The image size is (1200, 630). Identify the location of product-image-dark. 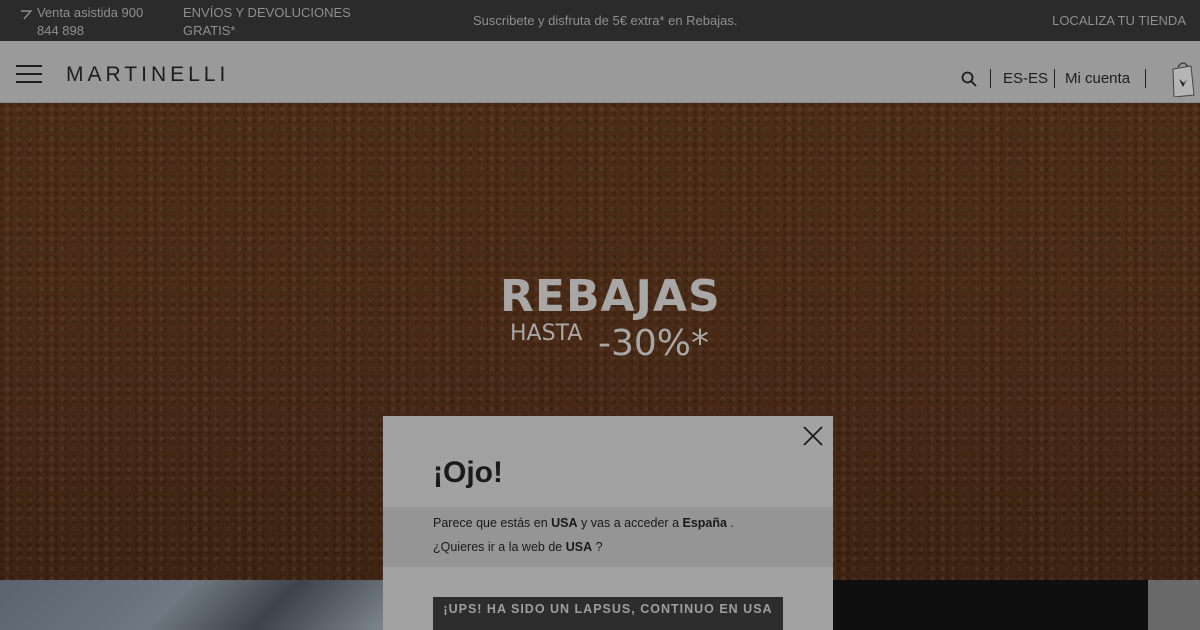
(1016, 605).